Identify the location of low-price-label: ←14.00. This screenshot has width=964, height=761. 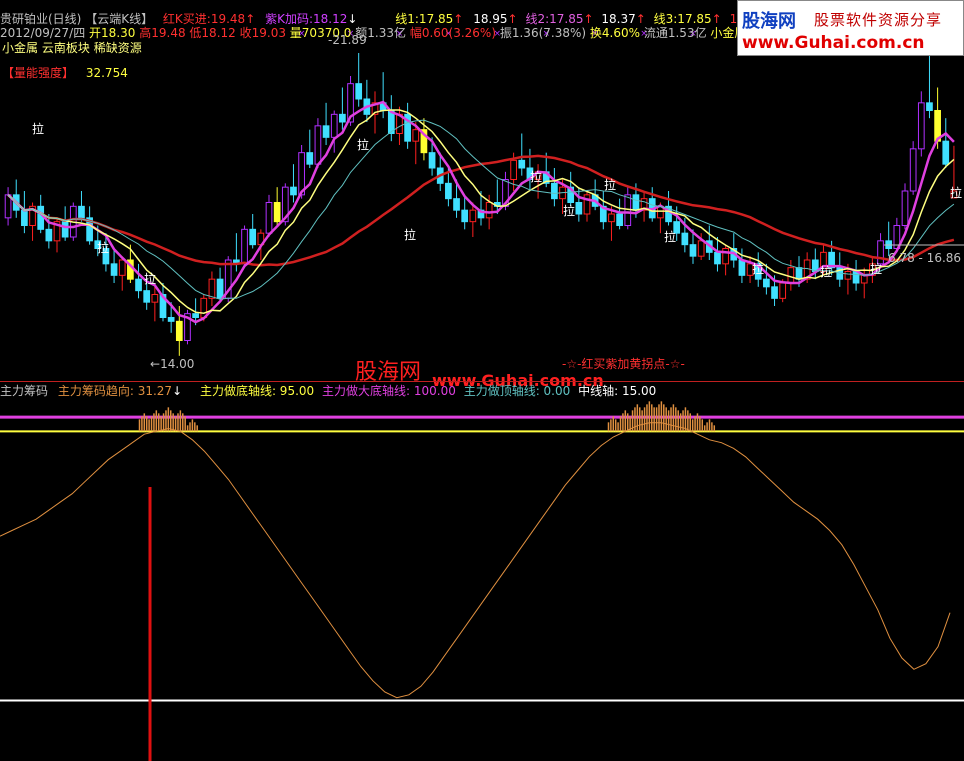
(172, 364).